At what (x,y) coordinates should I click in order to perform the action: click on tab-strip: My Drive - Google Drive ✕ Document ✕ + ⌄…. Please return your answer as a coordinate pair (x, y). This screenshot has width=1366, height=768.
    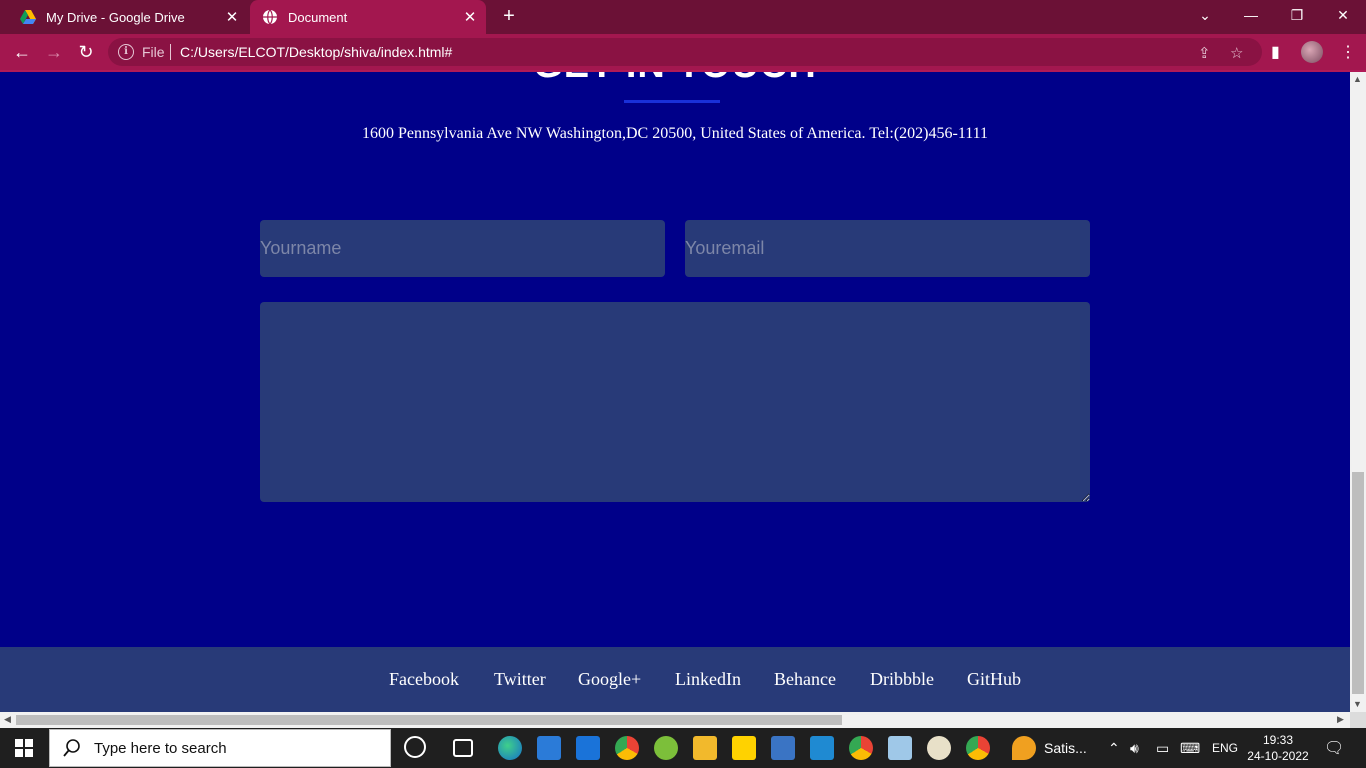
    Looking at the image, I should click on (683, 17).